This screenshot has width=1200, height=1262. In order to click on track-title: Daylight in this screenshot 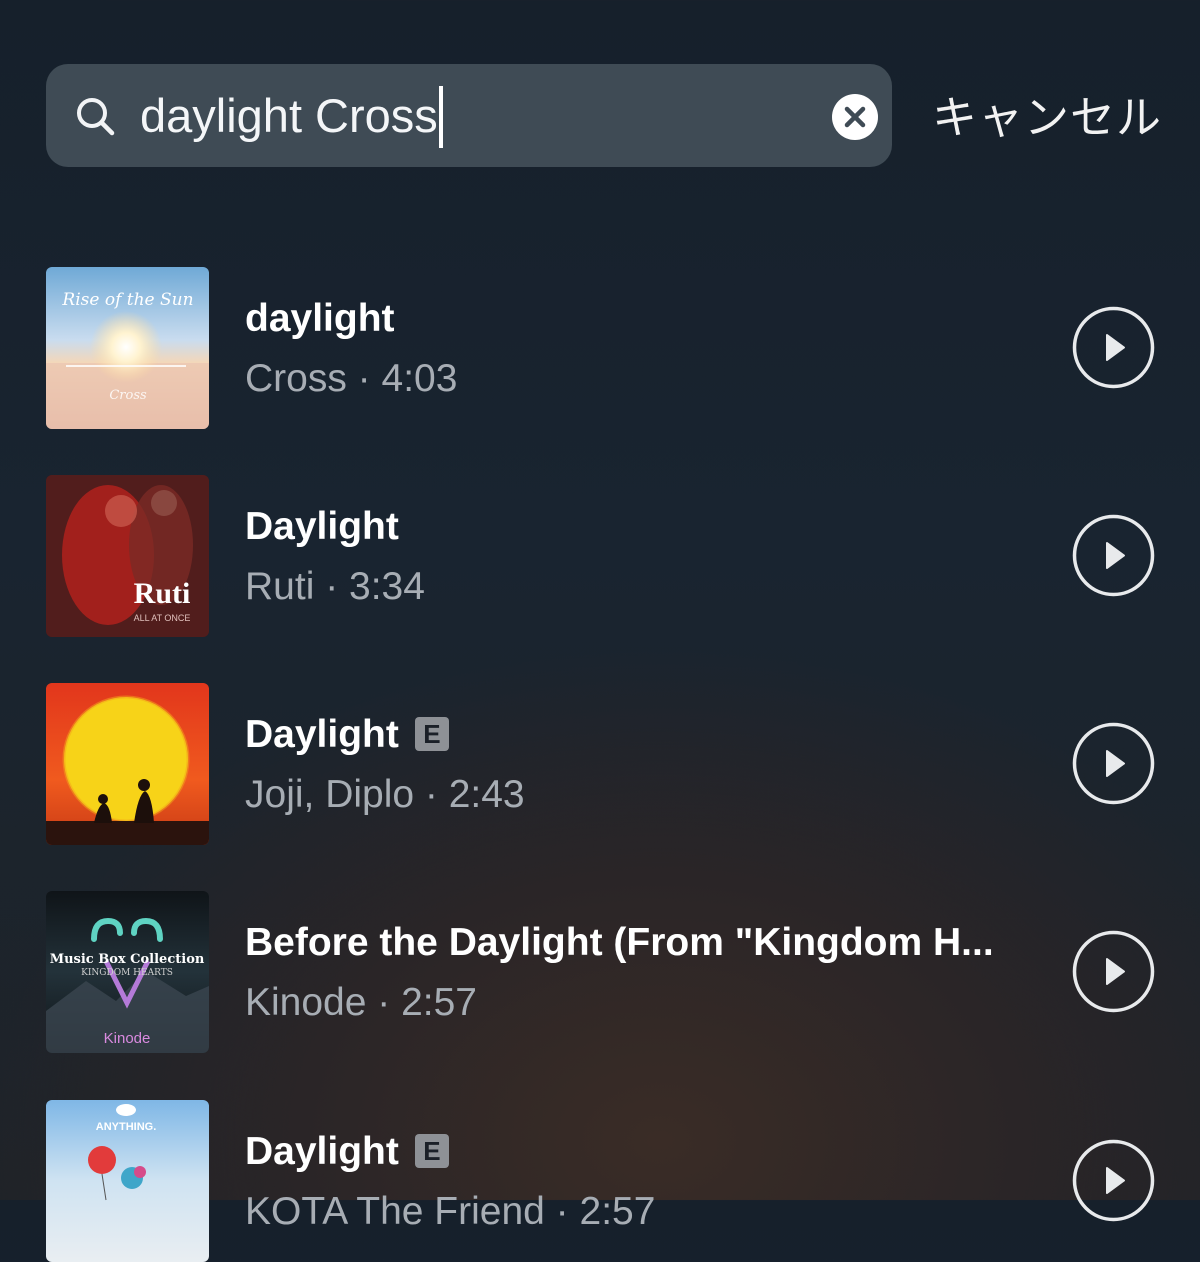, I will do `click(322, 527)`.